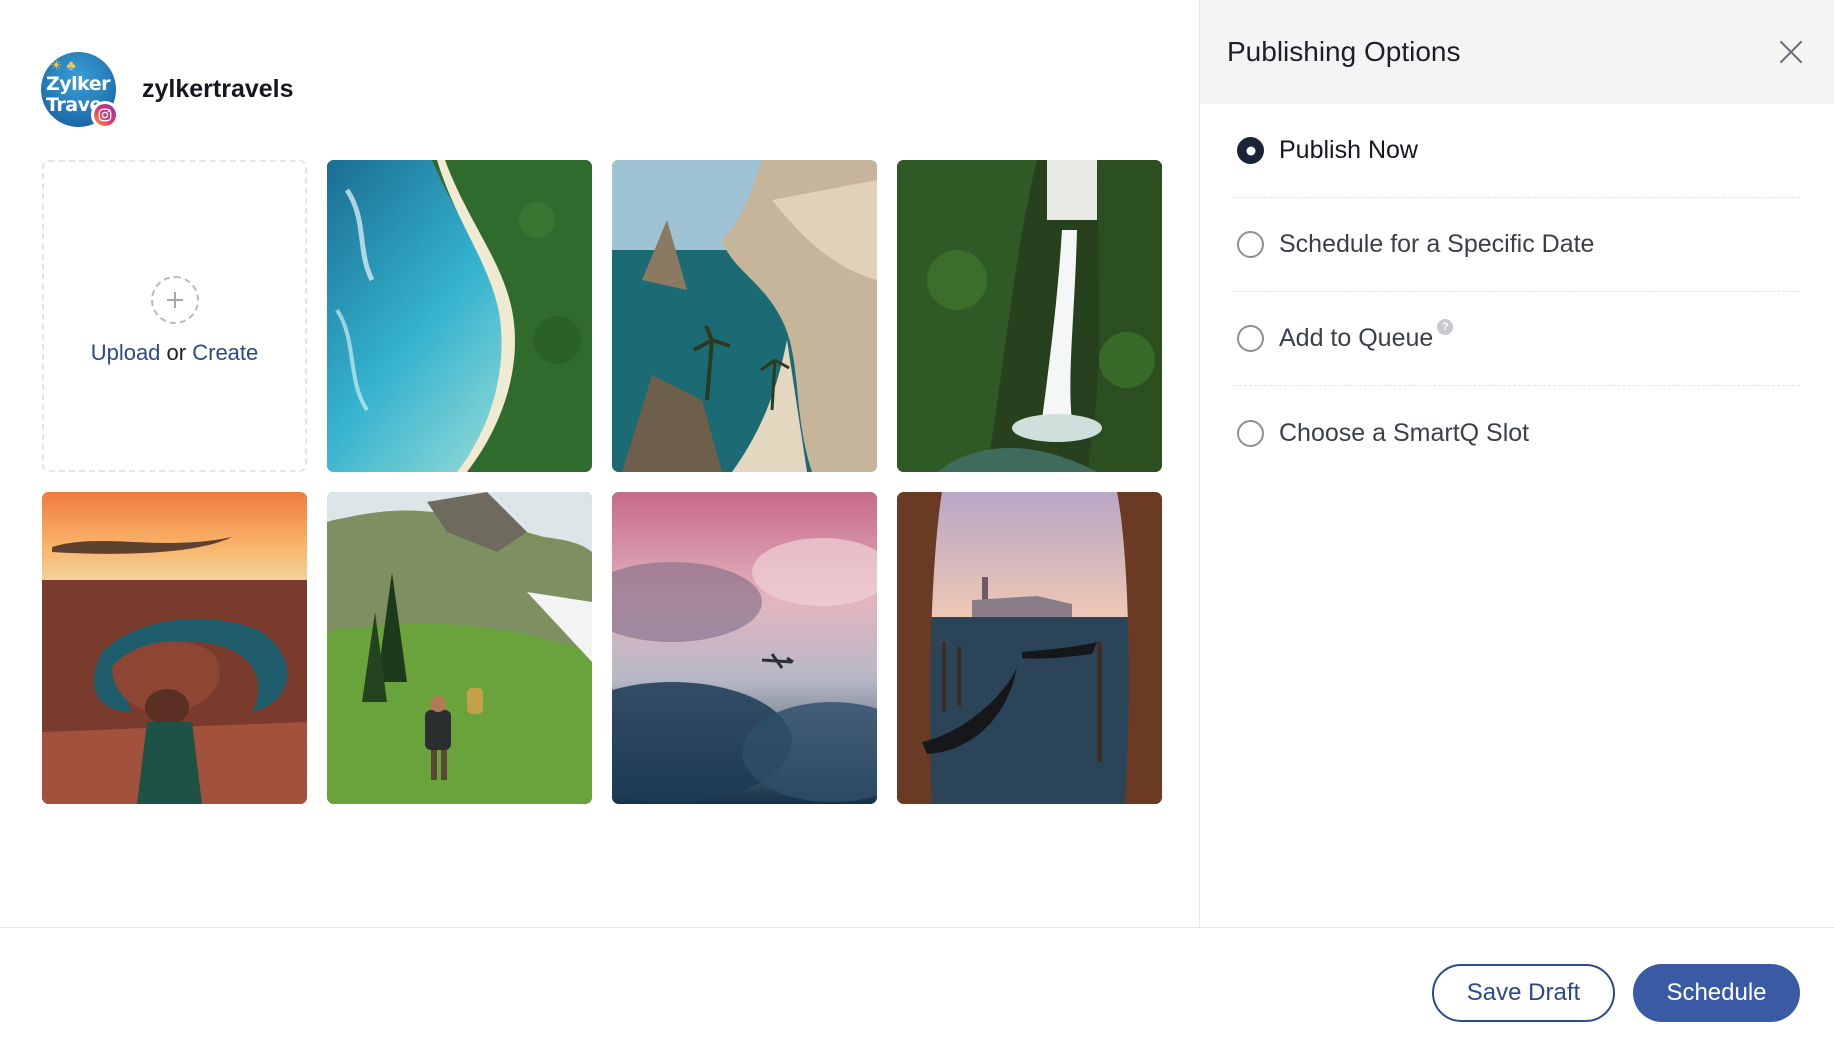 The height and width of the screenshot is (1055, 1834). I want to click on account-name: zylkertravels, so click(218, 89).